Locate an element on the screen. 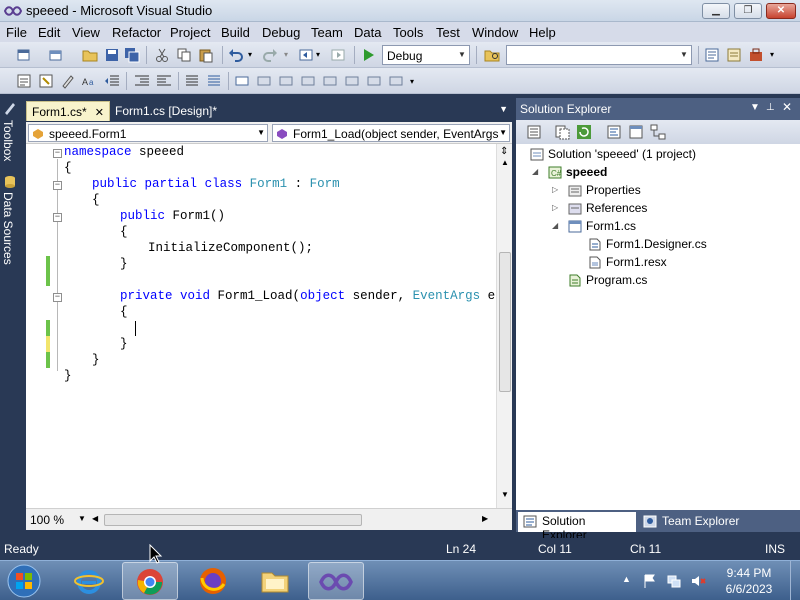  increase-indent-icon is located at coordinates (142, 81).